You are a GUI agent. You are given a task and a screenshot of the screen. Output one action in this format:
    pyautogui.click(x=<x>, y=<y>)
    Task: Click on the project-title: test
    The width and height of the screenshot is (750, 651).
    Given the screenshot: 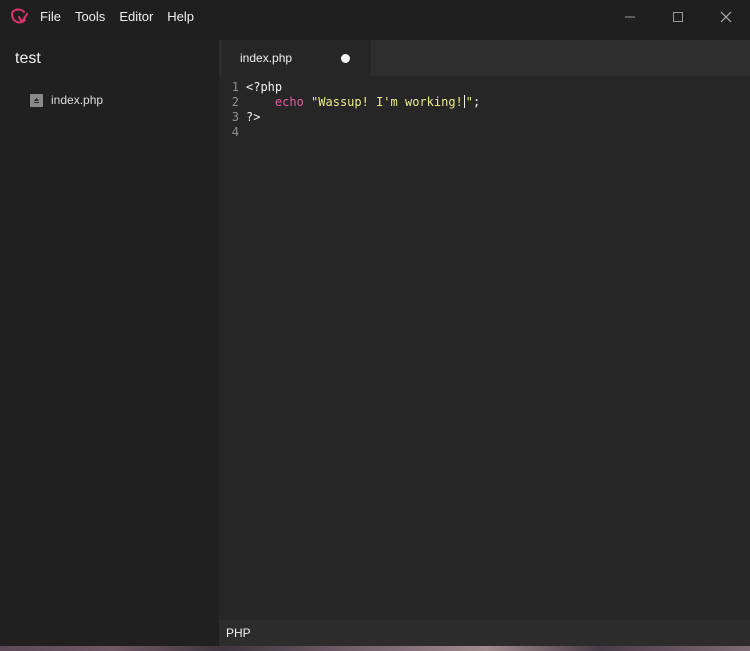 What is the action you would take?
    pyautogui.click(x=28, y=58)
    